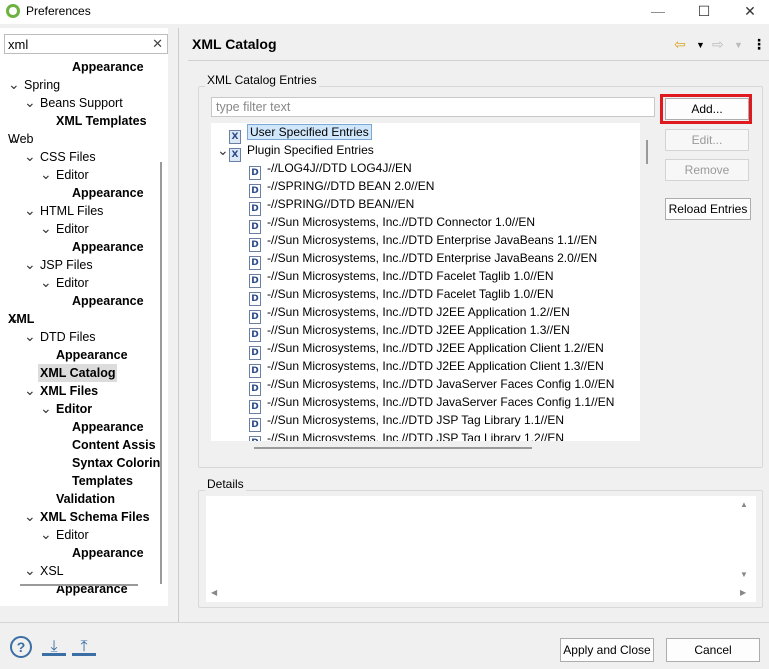 Image resolution: width=769 pixels, height=669 pixels. Describe the element at coordinates (708, 209) in the screenshot. I see `reload-entries-button: Reload Entries` at that location.